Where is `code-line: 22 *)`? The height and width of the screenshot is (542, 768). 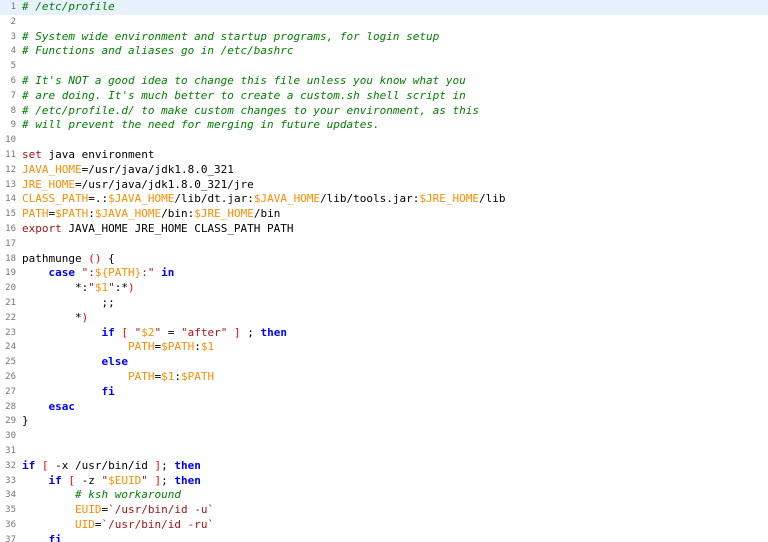
code-line: 22 *) is located at coordinates (384, 318).